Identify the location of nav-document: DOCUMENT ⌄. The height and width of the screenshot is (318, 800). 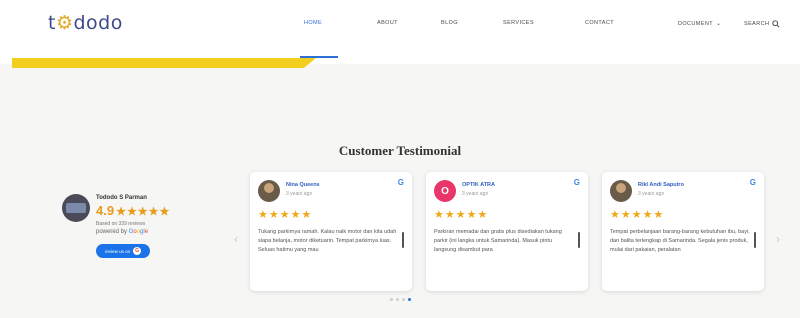
(699, 23).